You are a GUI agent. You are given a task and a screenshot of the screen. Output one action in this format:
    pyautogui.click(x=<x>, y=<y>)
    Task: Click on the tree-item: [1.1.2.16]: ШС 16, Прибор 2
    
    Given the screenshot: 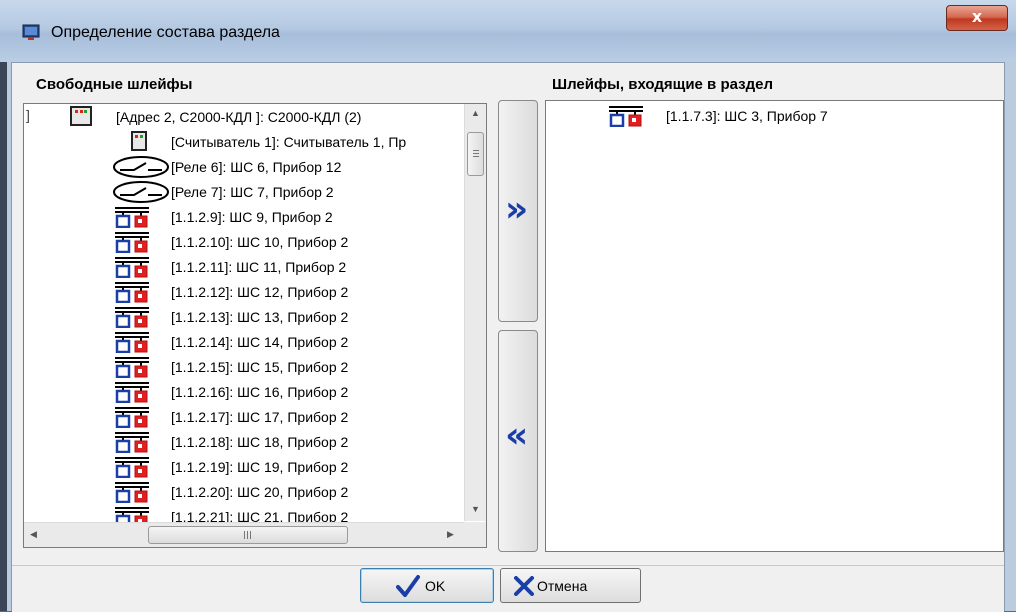 What is the action you would take?
    pyautogui.click(x=244, y=392)
    